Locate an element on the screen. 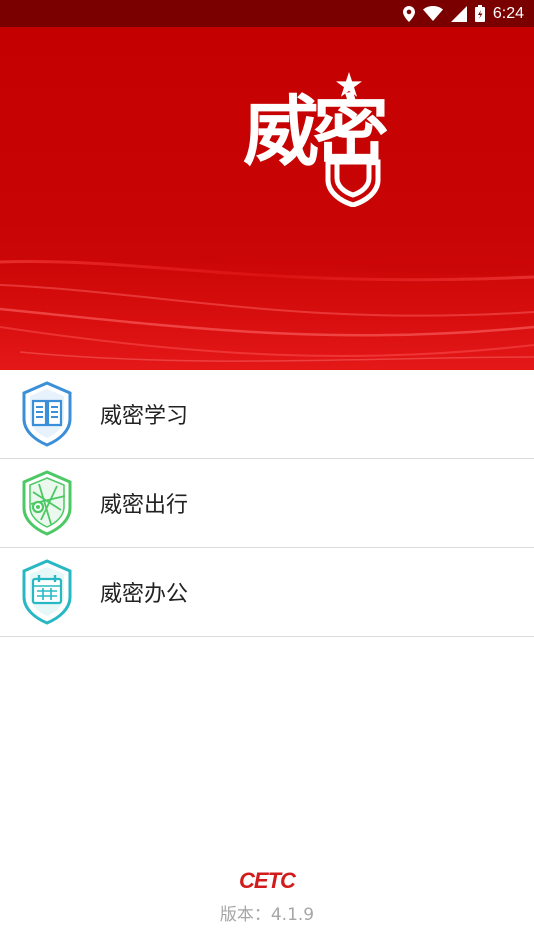 Image resolution: width=534 pixels, height=948 pixels. location-icon is located at coordinates (408, 13).